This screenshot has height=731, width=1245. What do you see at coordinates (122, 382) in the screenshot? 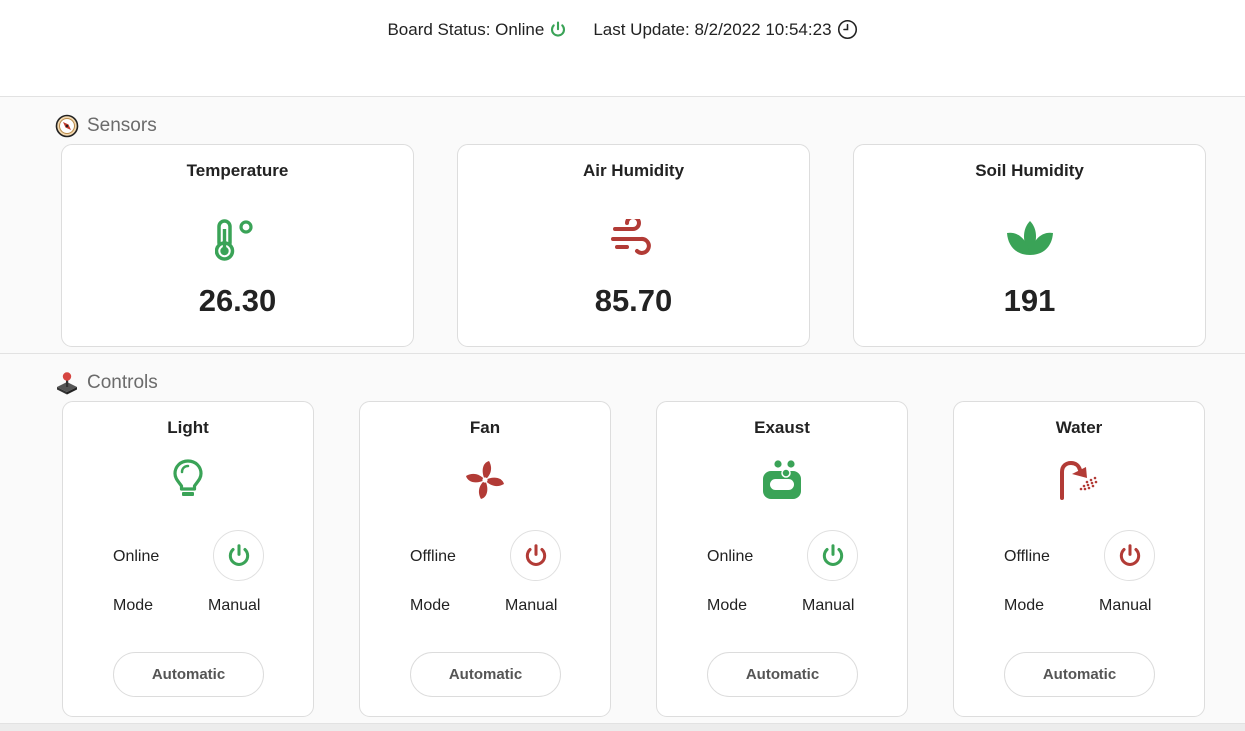
I see `controls-title: Controls` at bounding box center [122, 382].